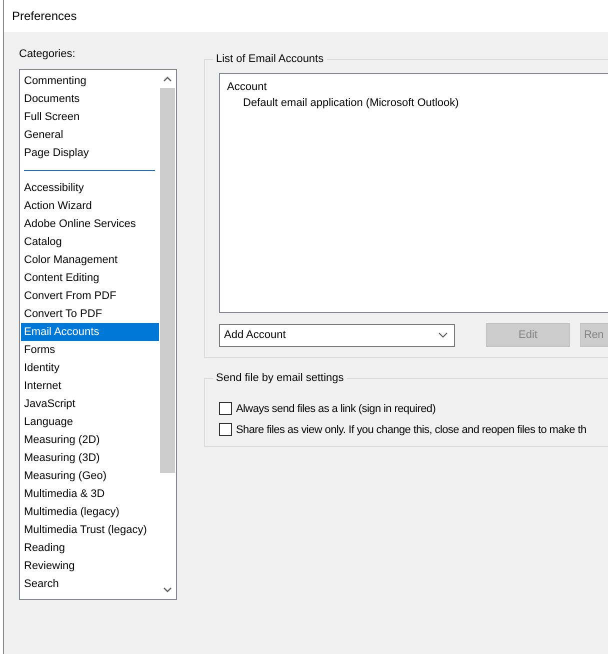  What do you see at coordinates (90, 440) in the screenshot?
I see `category-item: Measuring (2D)` at bounding box center [90, 440].